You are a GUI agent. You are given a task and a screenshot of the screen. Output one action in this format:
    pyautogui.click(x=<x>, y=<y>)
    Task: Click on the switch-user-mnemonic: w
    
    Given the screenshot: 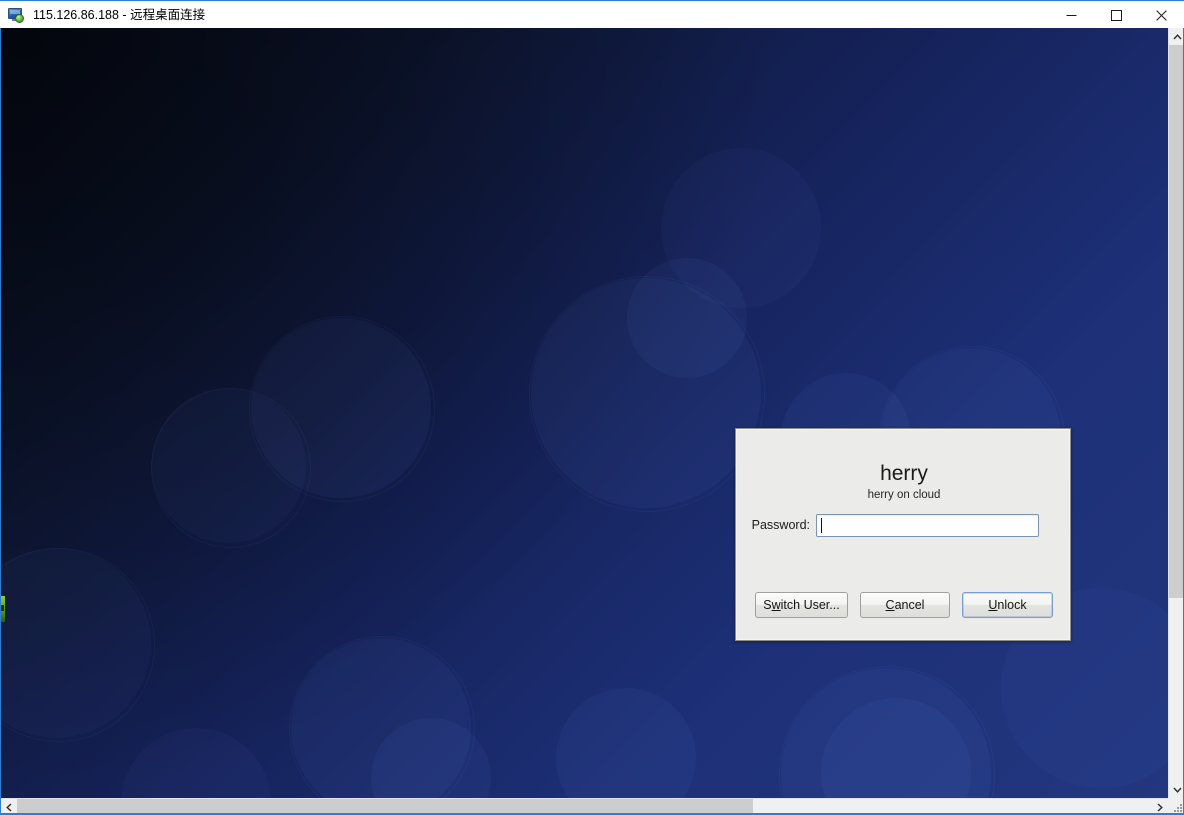 What is the action you would take?
    pyautogui.click(x=776, y=605)
    